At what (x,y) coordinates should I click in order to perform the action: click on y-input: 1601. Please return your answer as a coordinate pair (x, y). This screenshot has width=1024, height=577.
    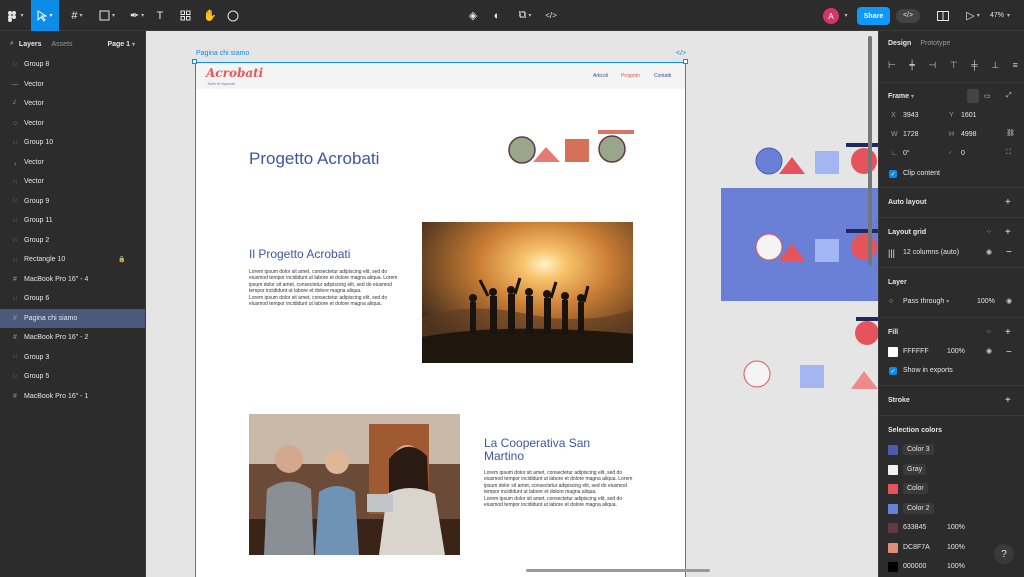
    Looking at the image, I should click on (969, 115).